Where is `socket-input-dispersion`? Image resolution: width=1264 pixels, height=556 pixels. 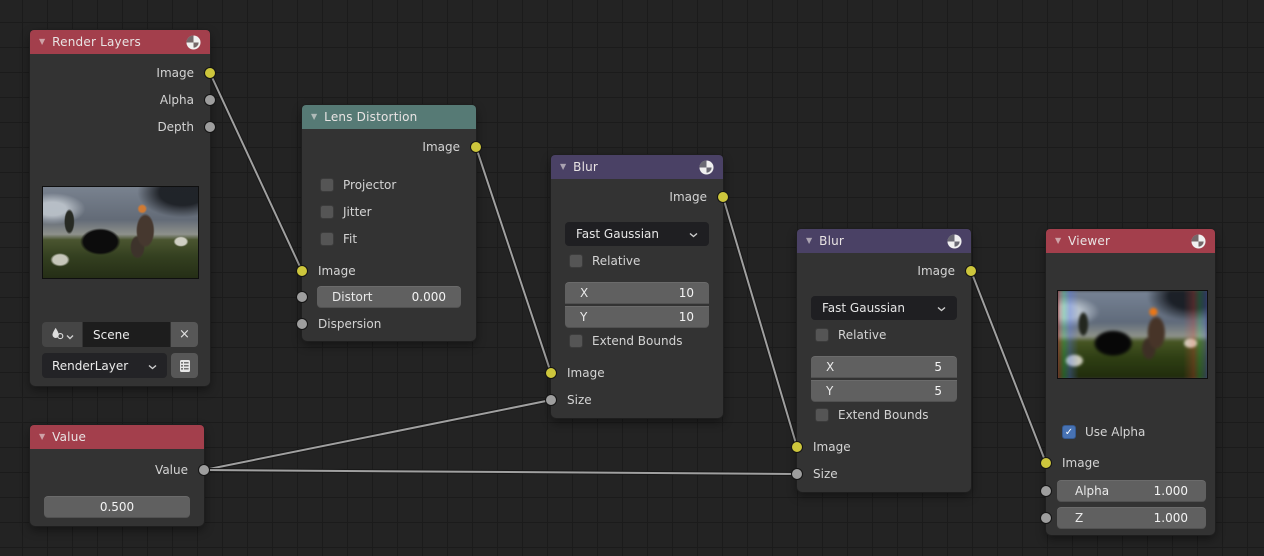 socket-input-dispersion is located at coordinates (302, 324).